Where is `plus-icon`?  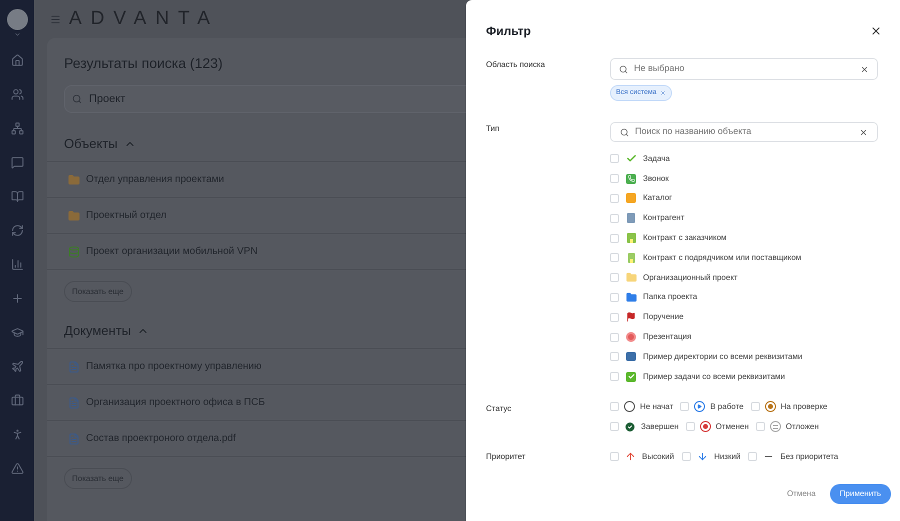 plus-icon is located at coordinates (17, 298).